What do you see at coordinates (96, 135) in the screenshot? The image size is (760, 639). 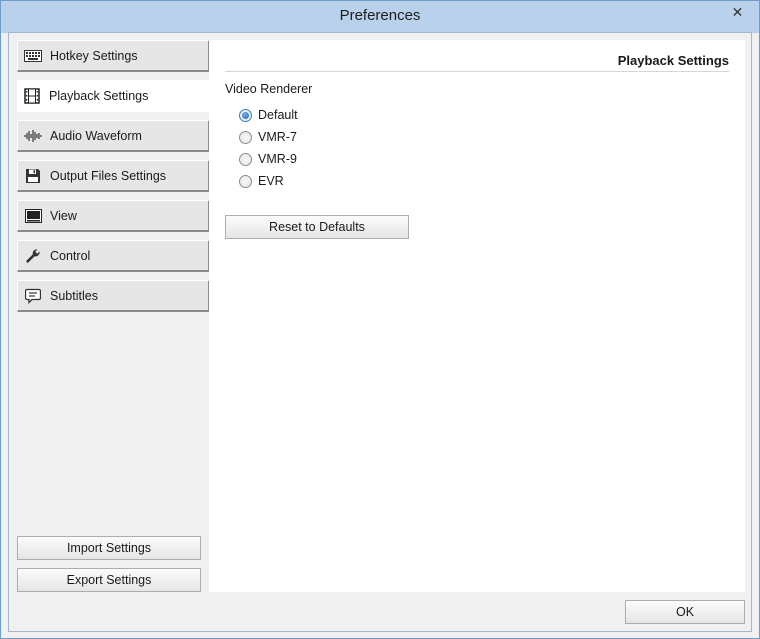 I see `sidebar-item-label: Audio Waveform` at bounding box center [96, 135].